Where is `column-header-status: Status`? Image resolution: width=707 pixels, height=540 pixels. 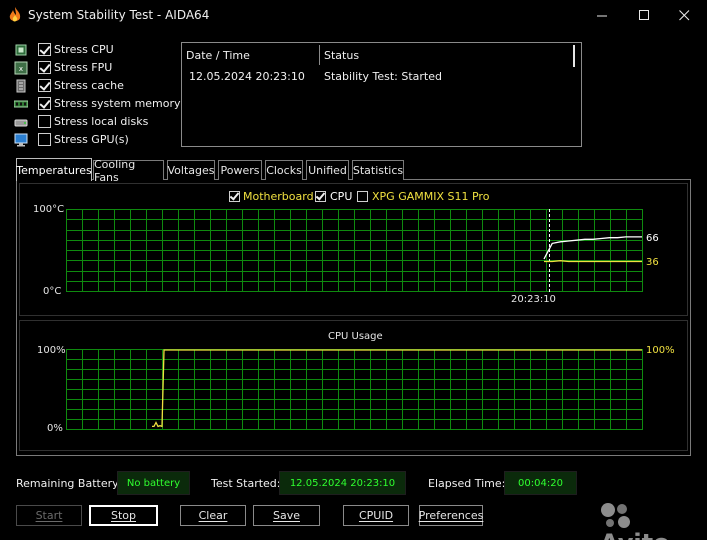 column-header-status: Status is located at coordinates (341, 55).